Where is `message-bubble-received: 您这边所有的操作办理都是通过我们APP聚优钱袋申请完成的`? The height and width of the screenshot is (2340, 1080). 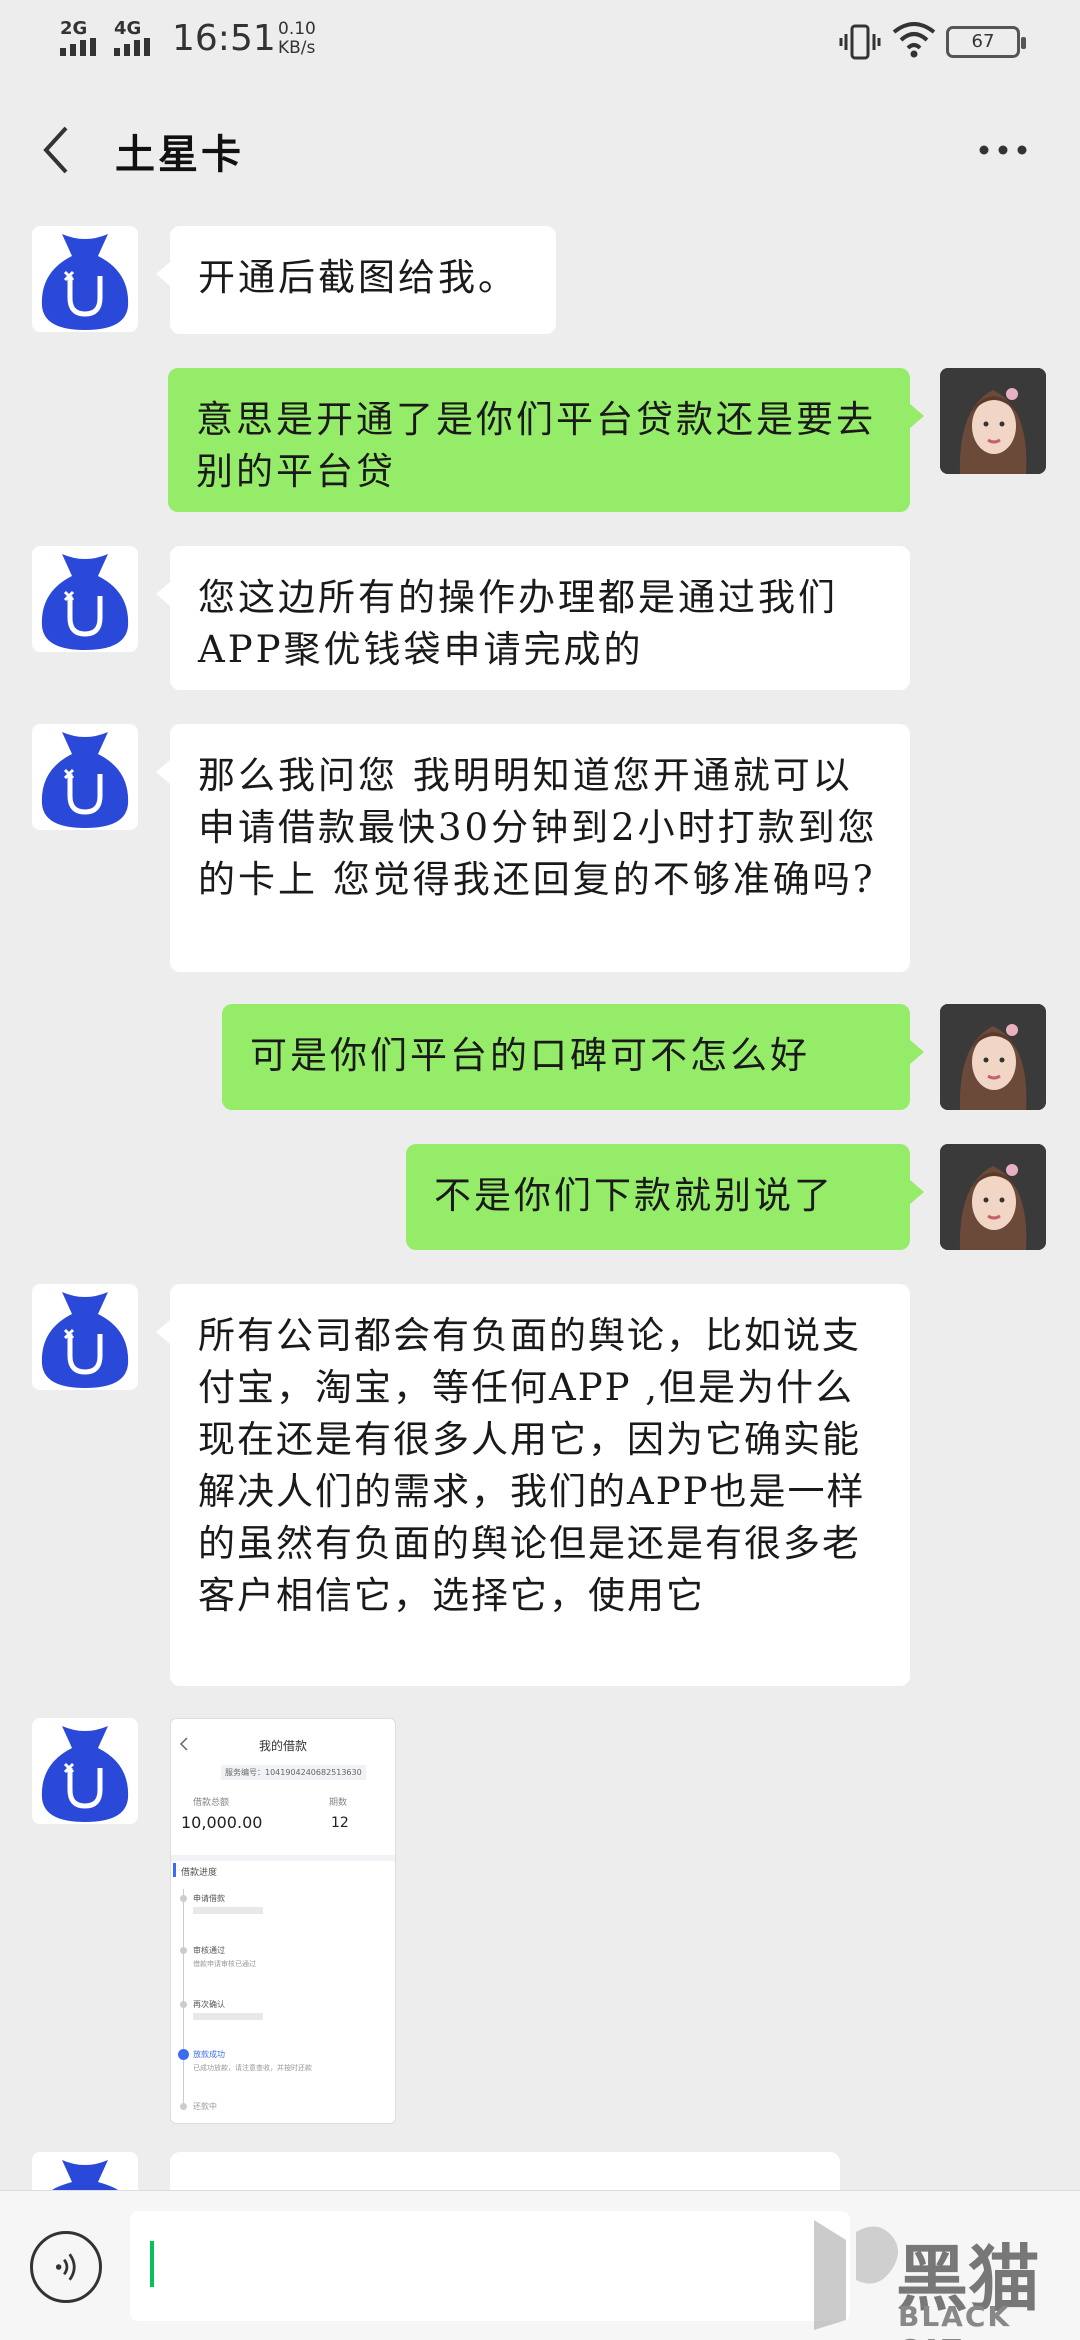 message-bubble-received: 您这边所有的操作办理都是通过我们APP聚优钱袋申请完成的 is located at coordinates (533, 618).